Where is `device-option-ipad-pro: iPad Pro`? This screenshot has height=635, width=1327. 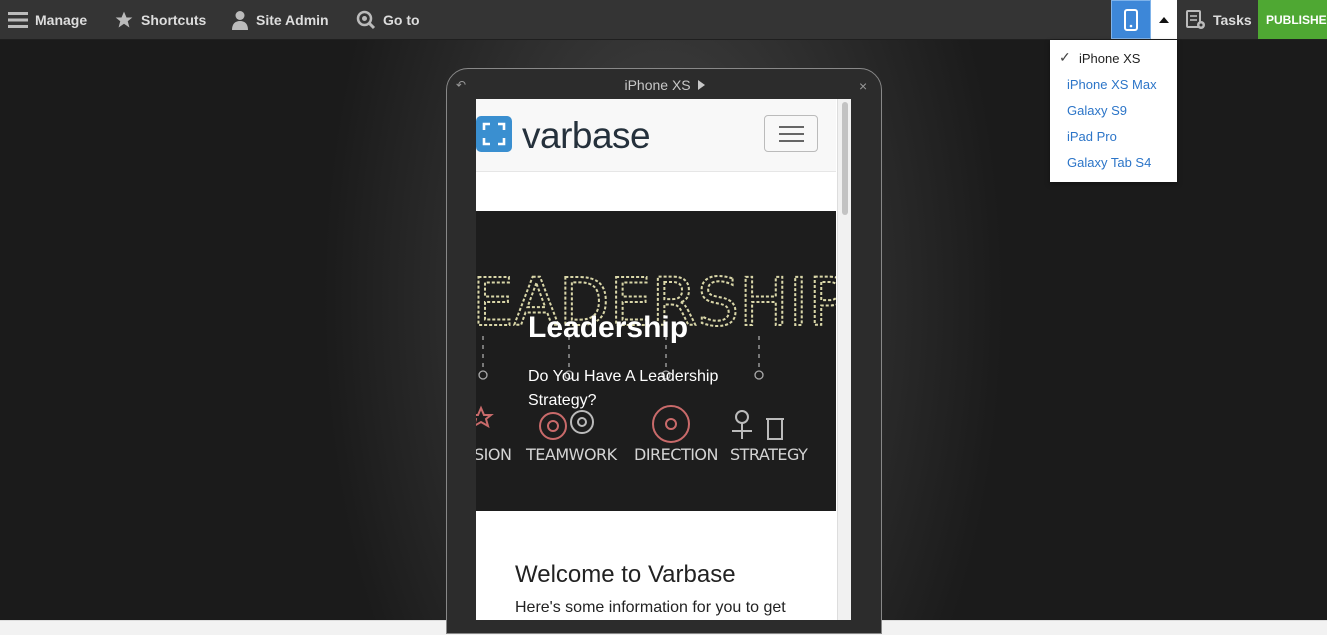
device-option-ipad-pro: iPad Pro is located at coordinates (1092, 136).